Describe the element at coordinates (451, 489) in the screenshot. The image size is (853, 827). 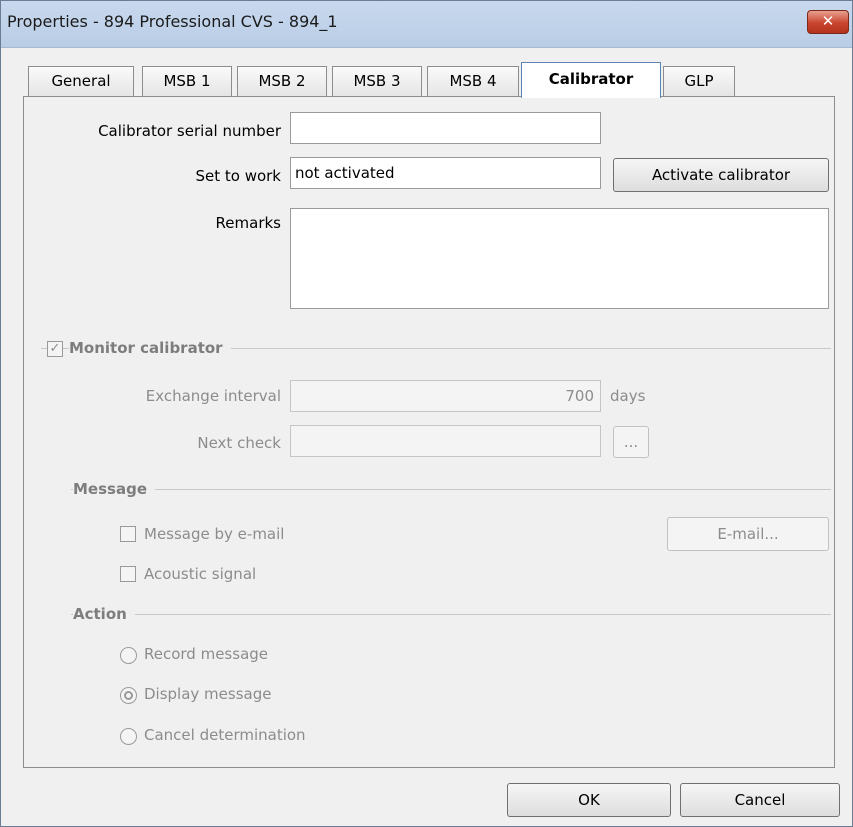
I see `message-group-line` at that location.